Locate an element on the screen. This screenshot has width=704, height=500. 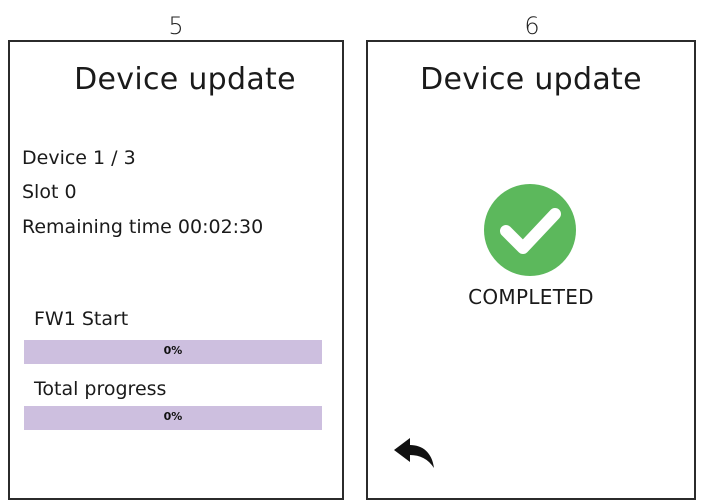
fw-progress-label: FW1 Start is located at coordinates (81, 319).